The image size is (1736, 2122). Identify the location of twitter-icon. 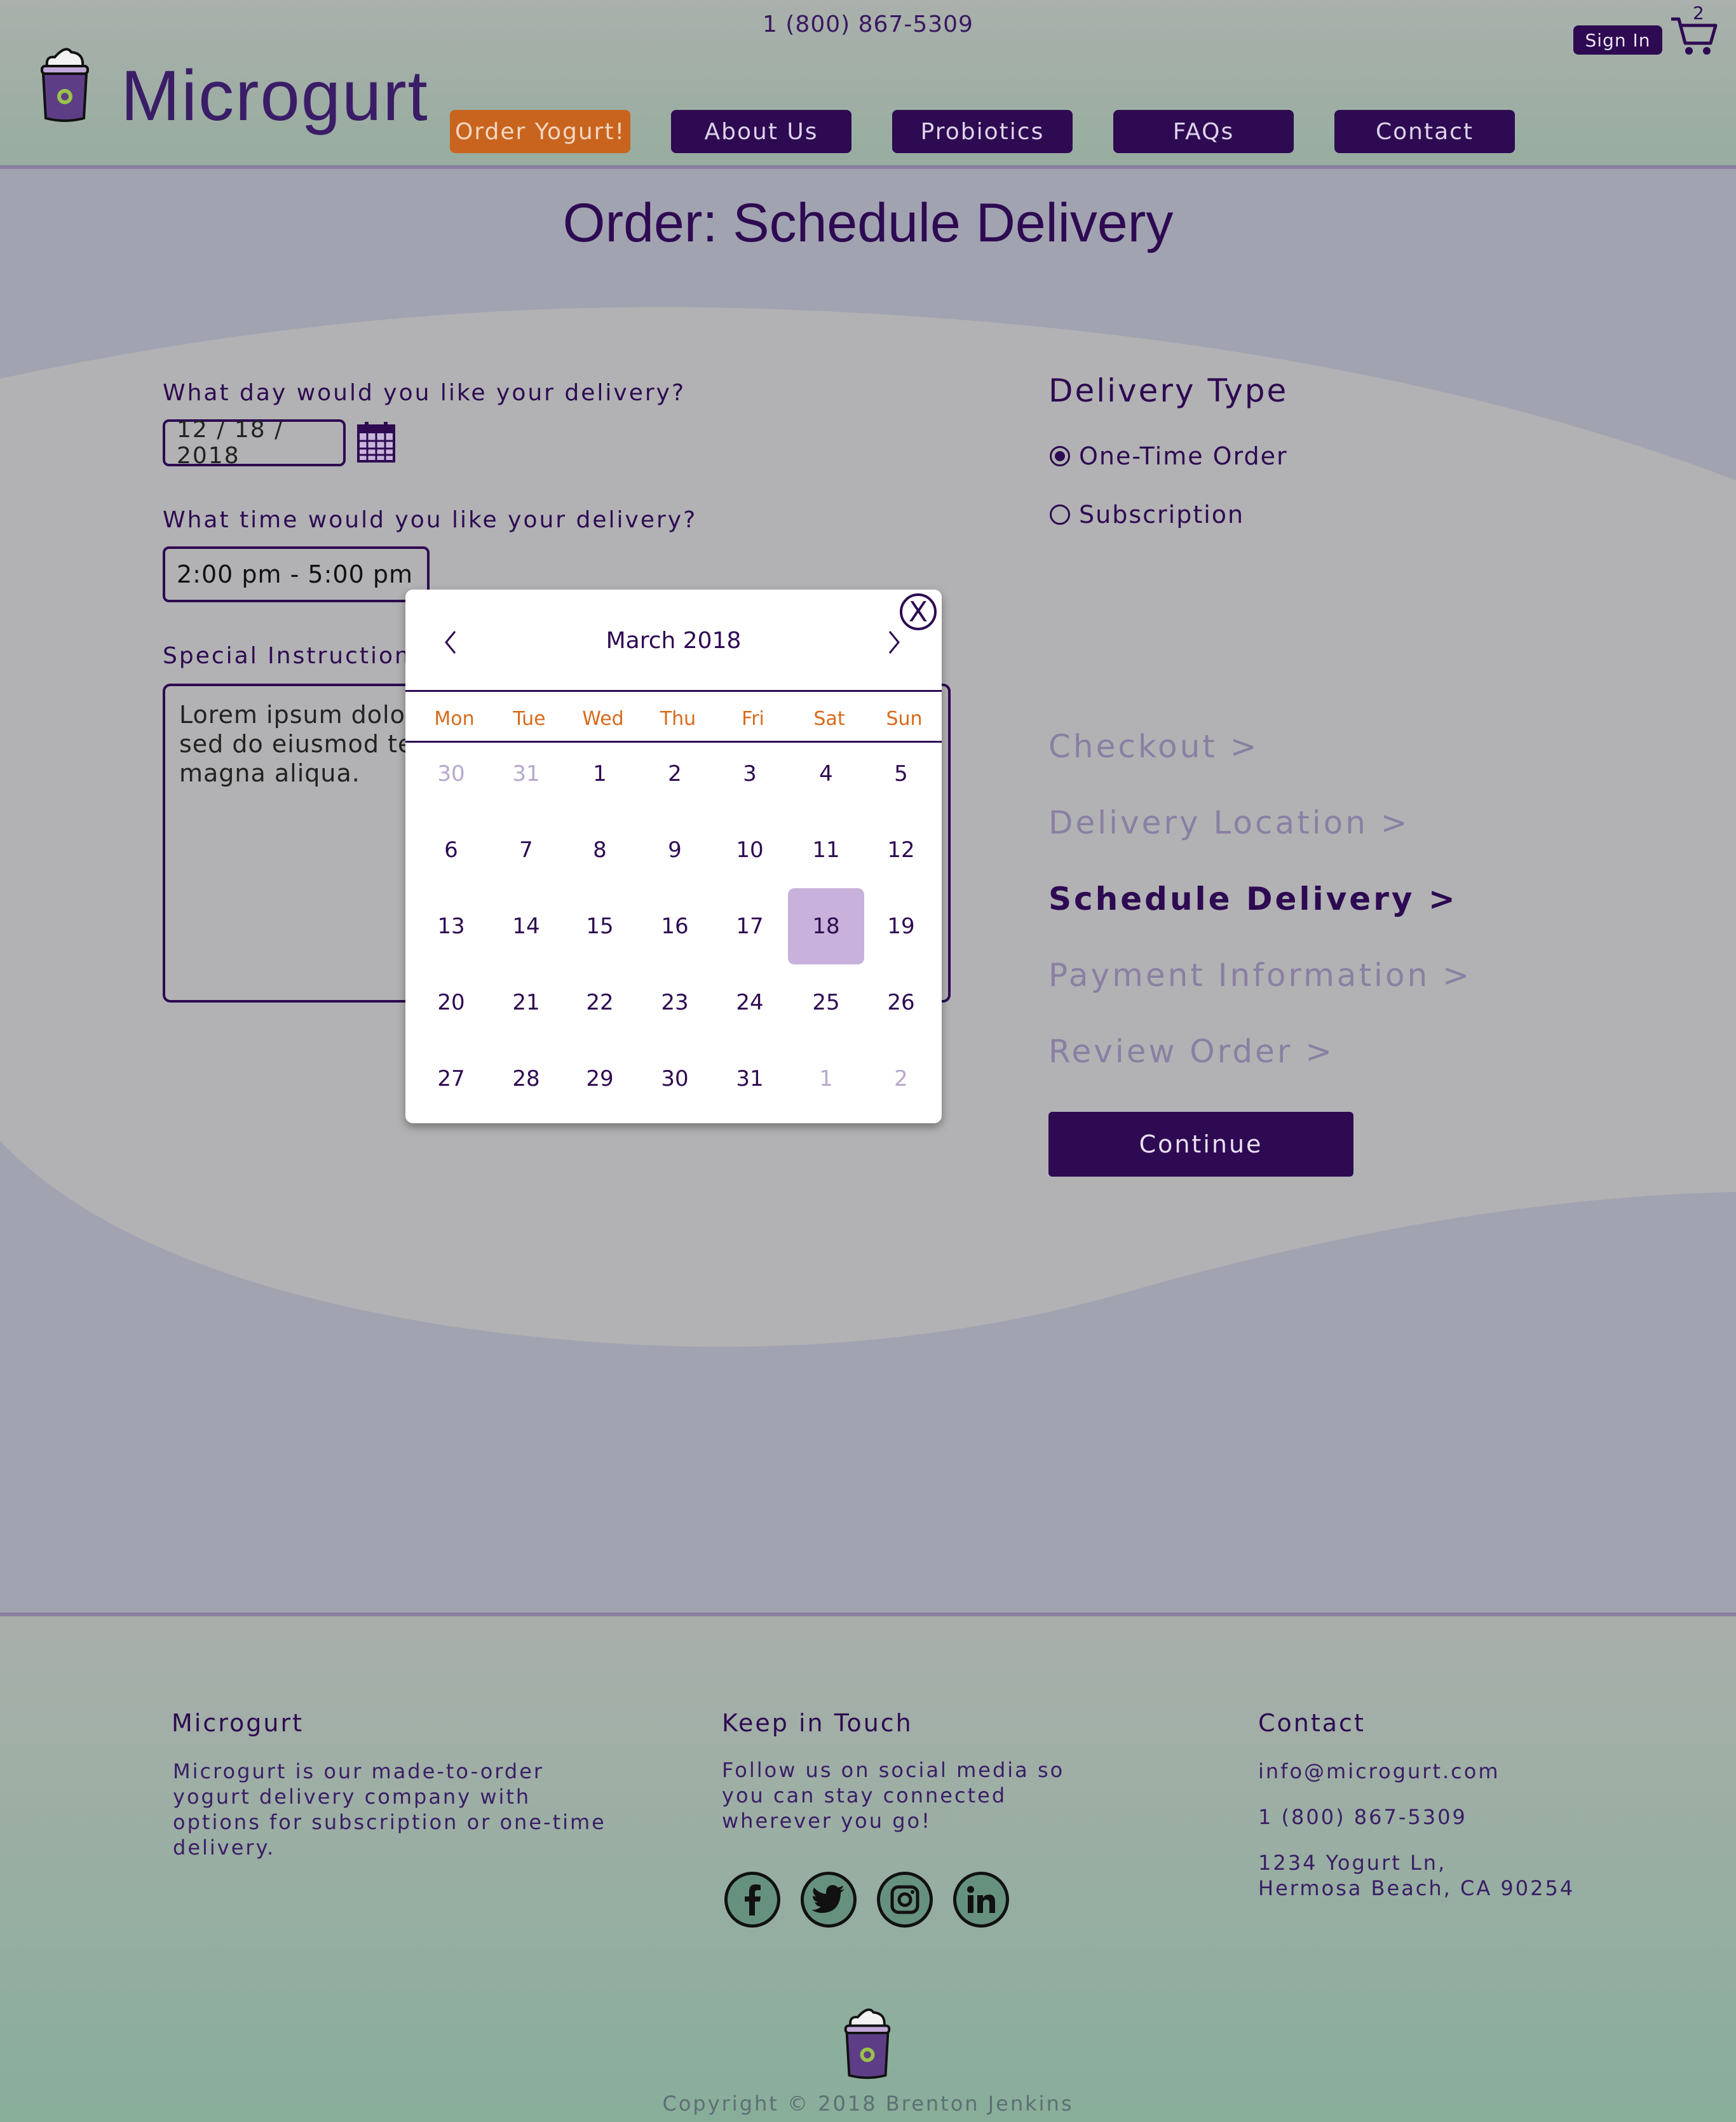
(829, 1900).